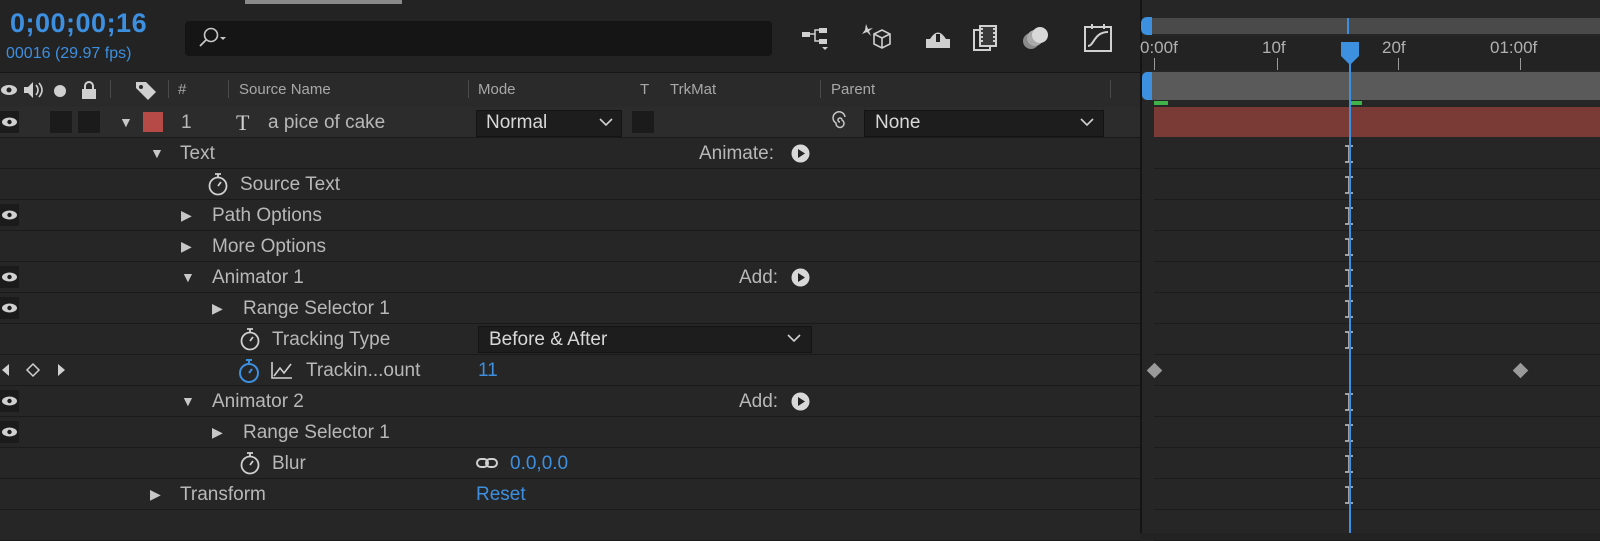 Image resolution: width=1600 pixels, height=541 pixels. What do you see at coordinates (285, 89) in the screenshot?
I see `column-source-name: Source Name` at bounding box center [285, 89].